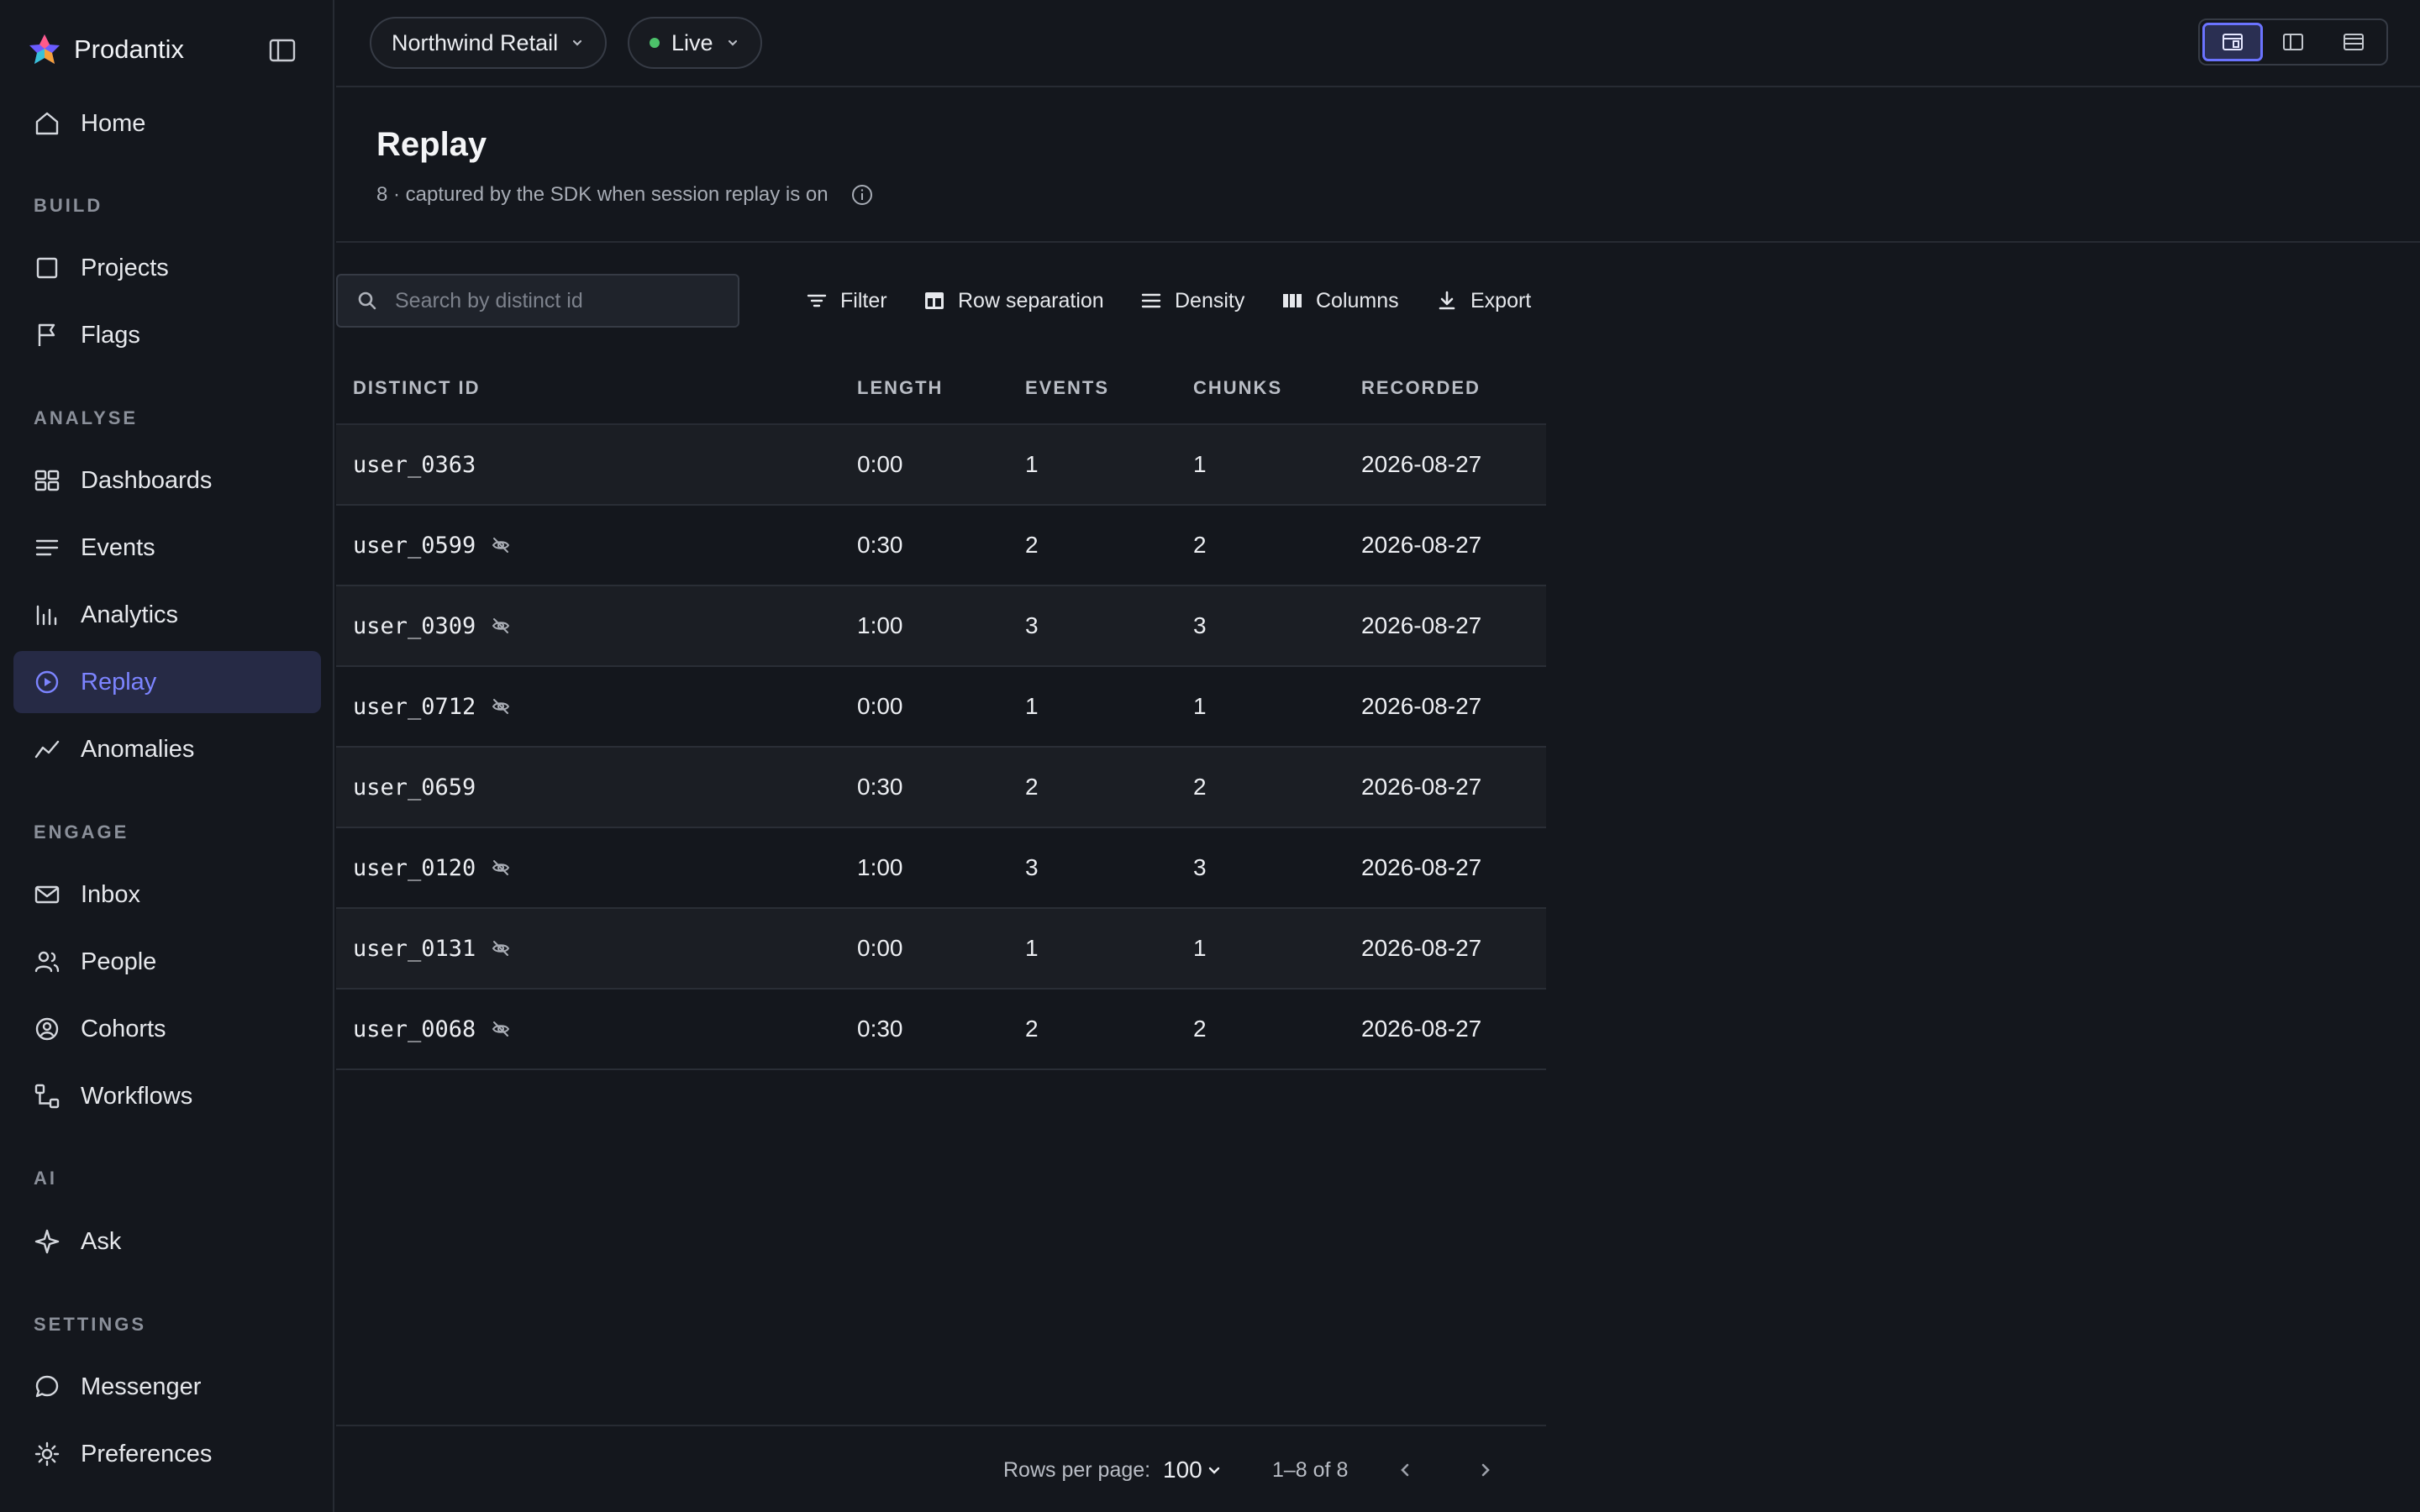 Image resolution: width=2420 pixels, height=1512 pixels. Describe the element at coordinates (1014, 300) in the screenshot. I see `row-separation-button: Row separation` at that location.